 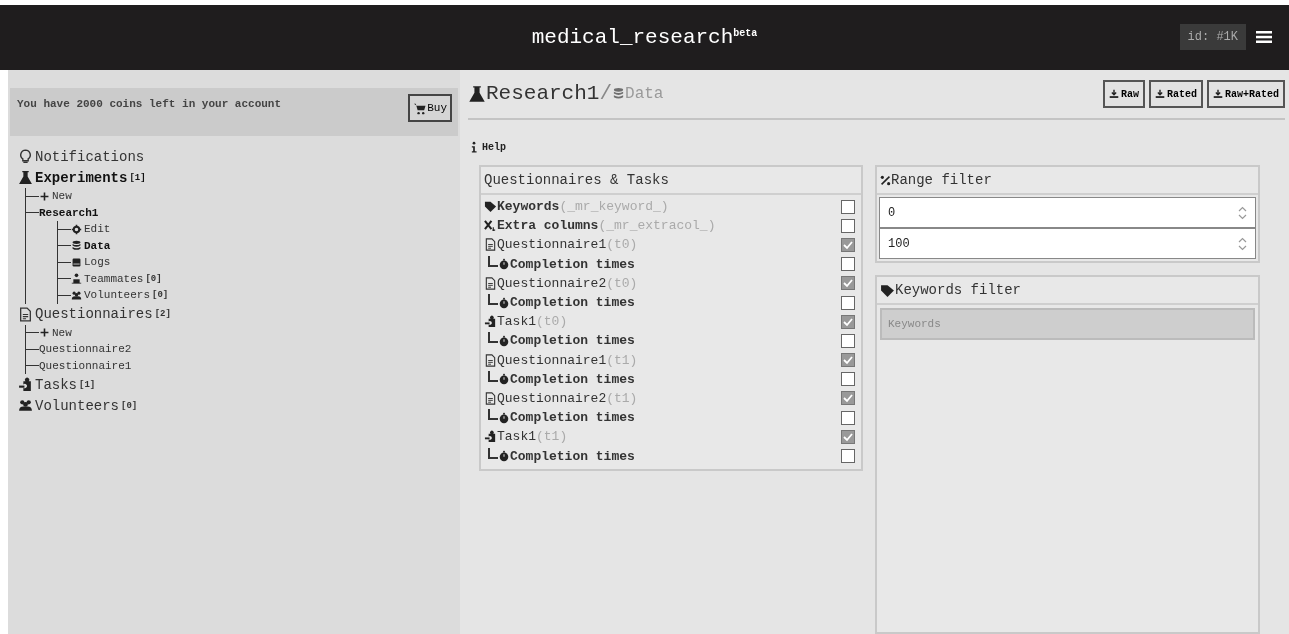 I want to click on x-icon, so click(x=490, y=226).